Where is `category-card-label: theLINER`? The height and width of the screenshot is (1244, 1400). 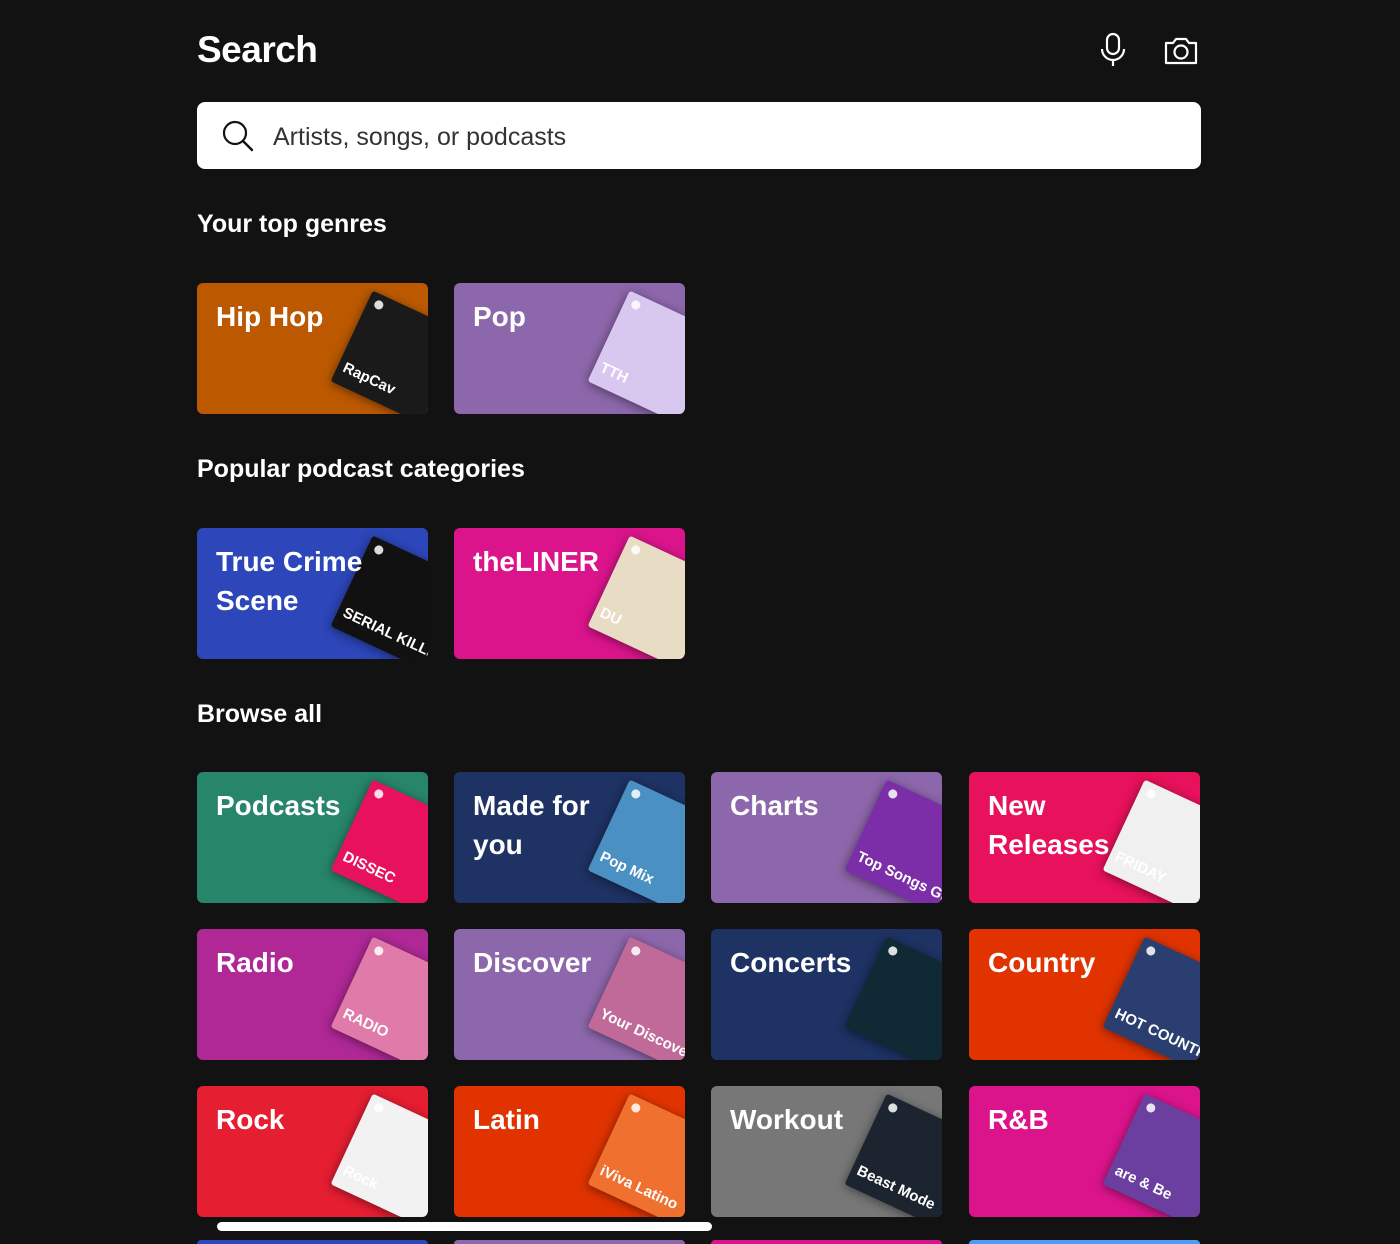 category-card-label: theLINER is located at coordinates (536, 561).